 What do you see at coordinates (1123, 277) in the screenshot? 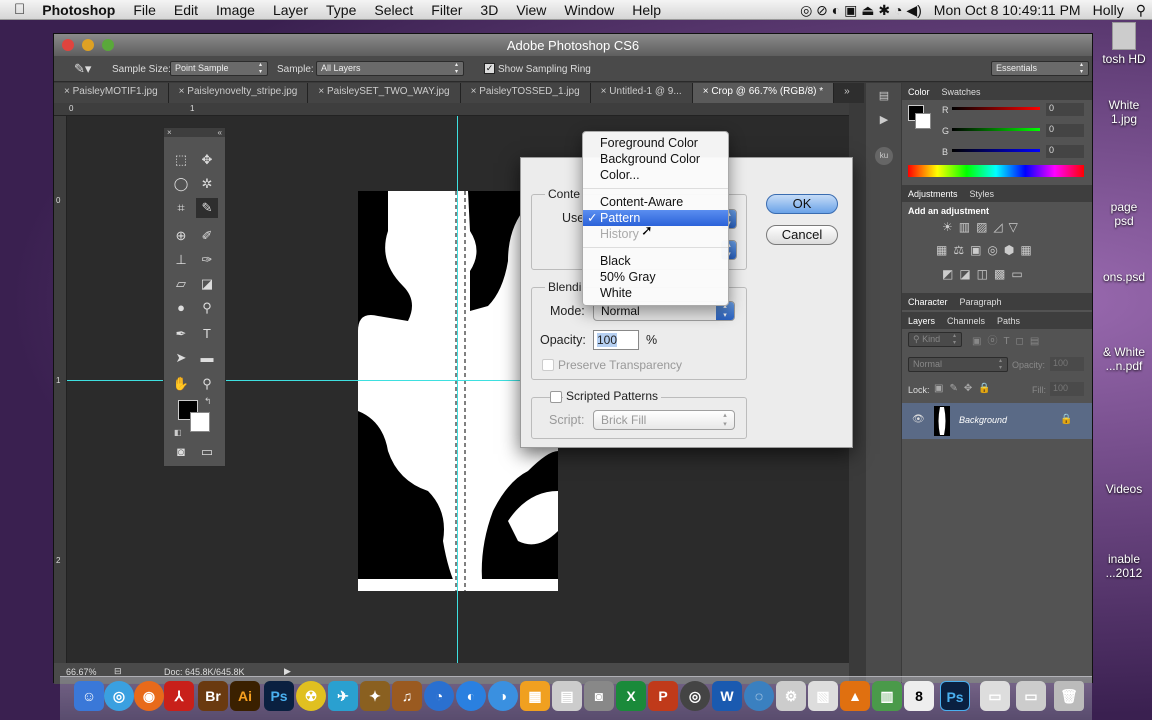
I see `desktop-icon-ons-psd: ons.psd` at bounding box center [1123, 277].